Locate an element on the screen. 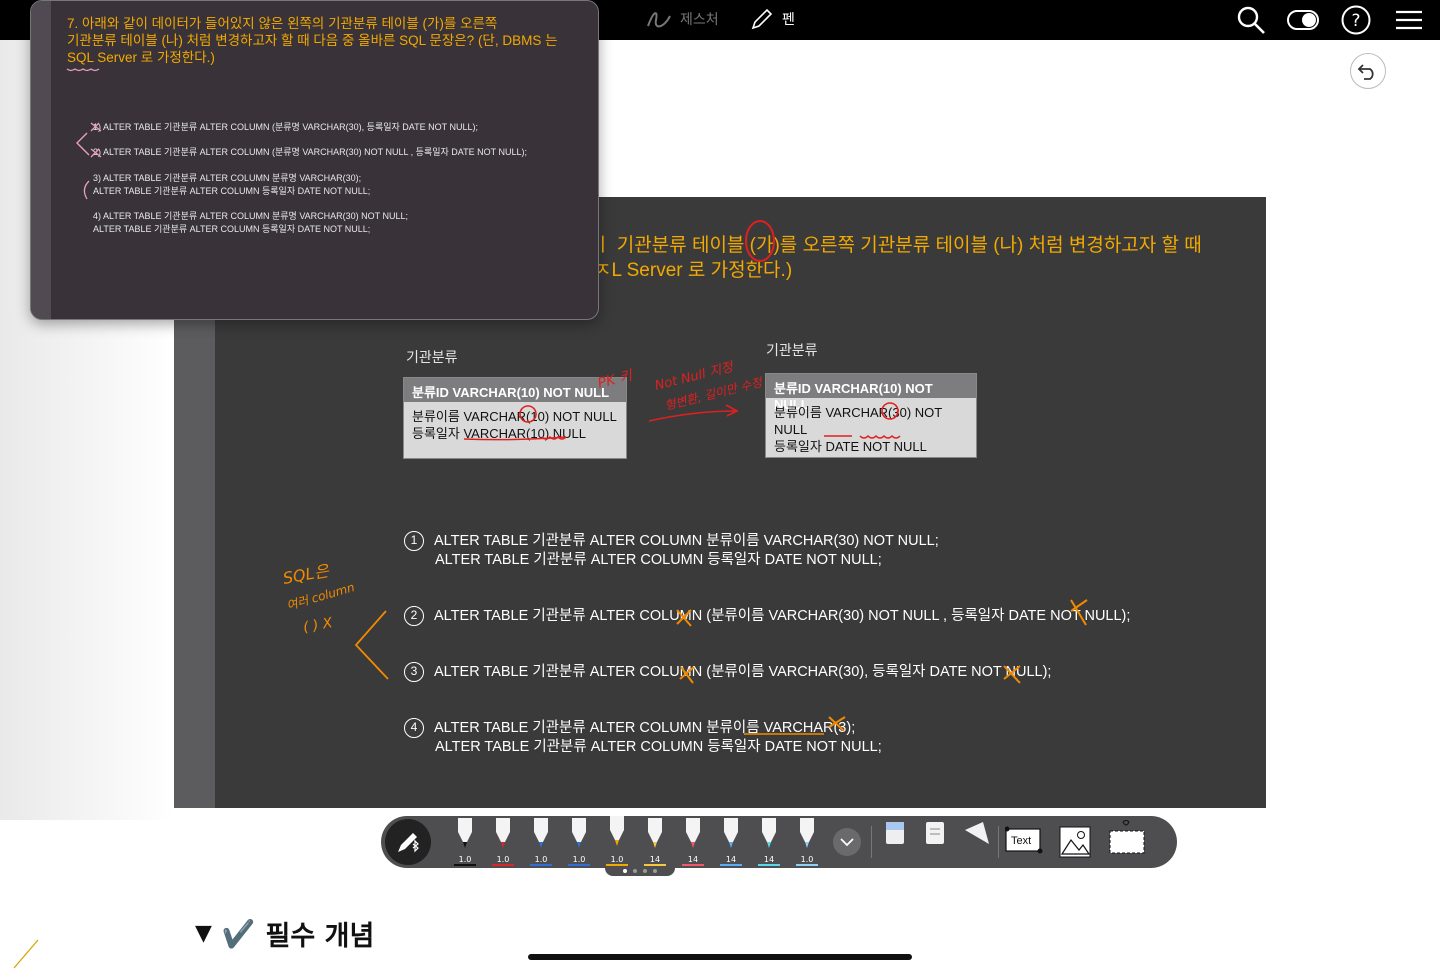  lasso-tool-button is located at coordinates (1127, 840).